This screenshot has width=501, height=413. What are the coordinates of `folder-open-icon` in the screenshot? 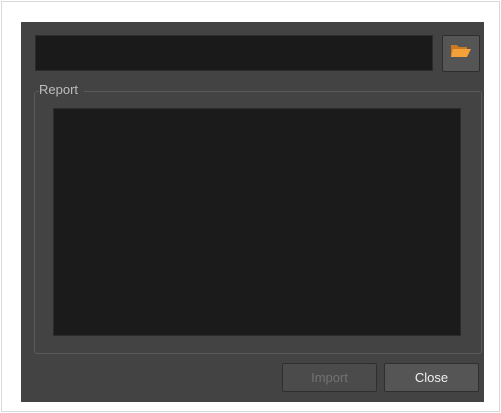 It's located at (461, 53).